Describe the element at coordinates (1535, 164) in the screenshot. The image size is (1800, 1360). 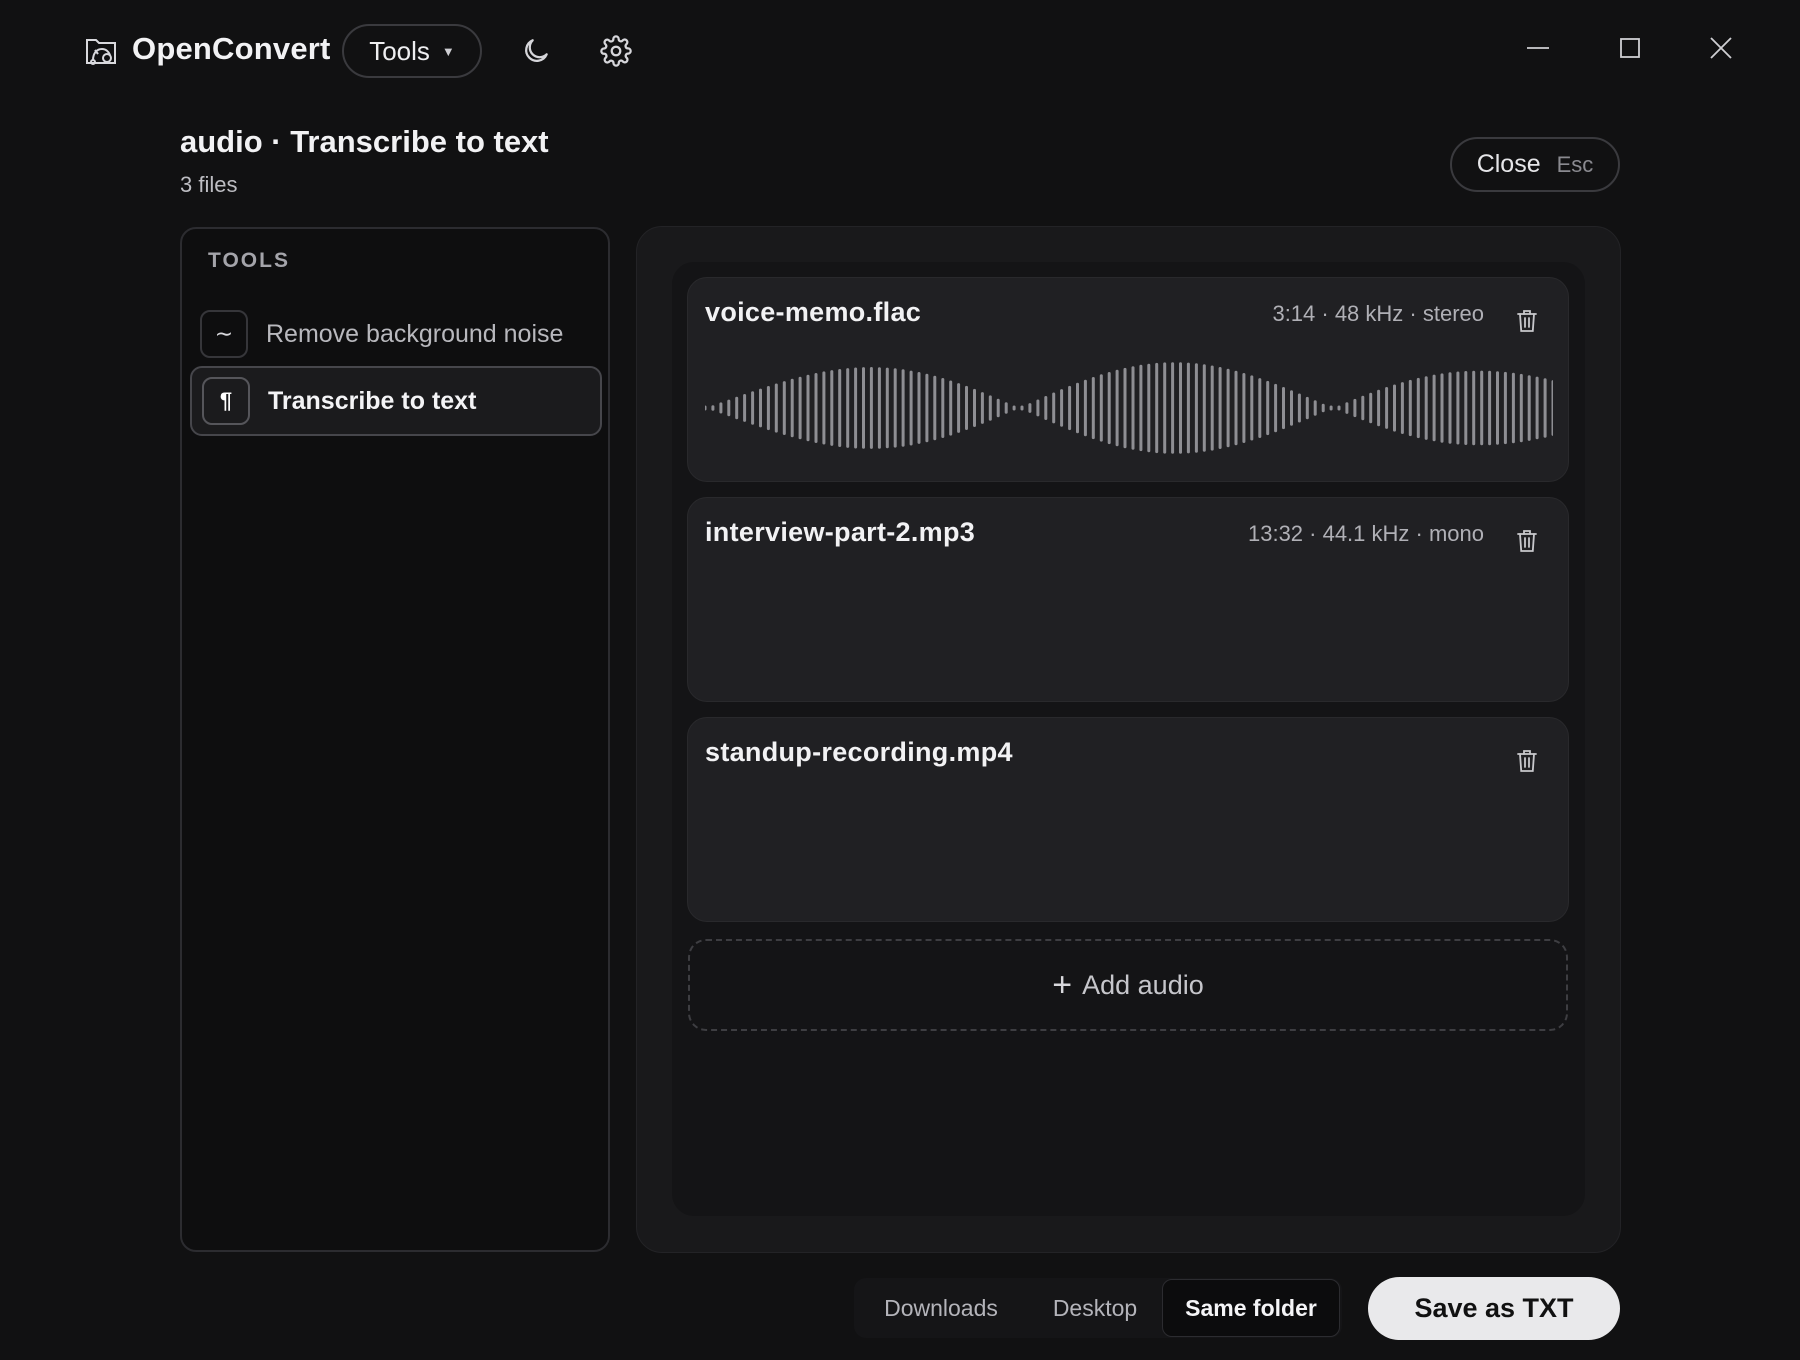
I see `close-button: Close Esc` at that location.